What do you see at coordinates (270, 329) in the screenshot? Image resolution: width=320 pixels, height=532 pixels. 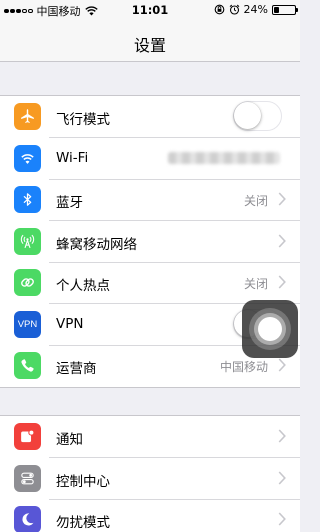 I see `assistive-touch-button` at bounding box center [270, 329].